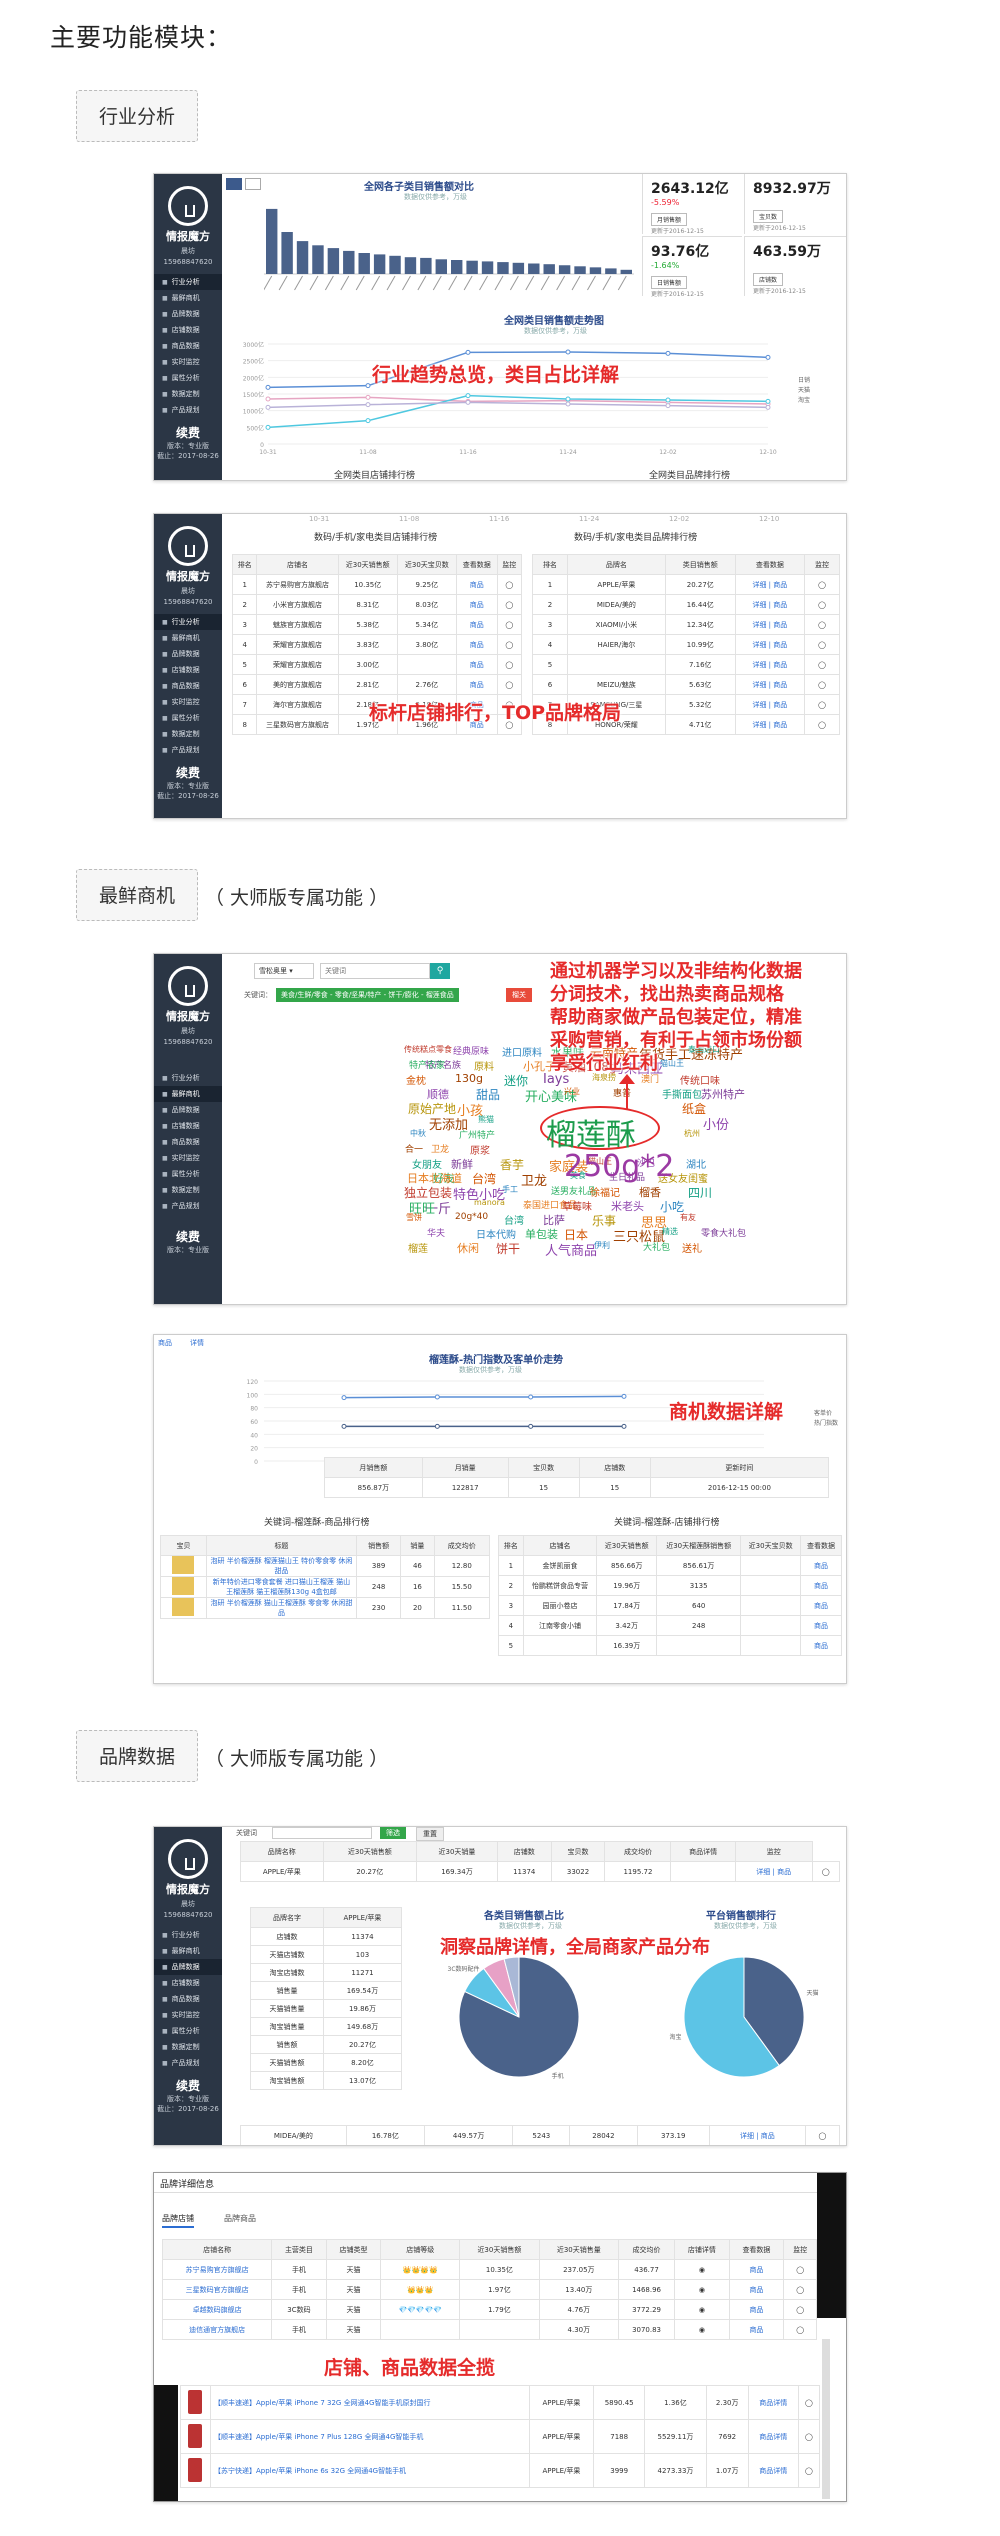 This screenshot has height=2536, width=1000. I want to click on section-opportunity-button: 最鲜商机, so click(137, 895).